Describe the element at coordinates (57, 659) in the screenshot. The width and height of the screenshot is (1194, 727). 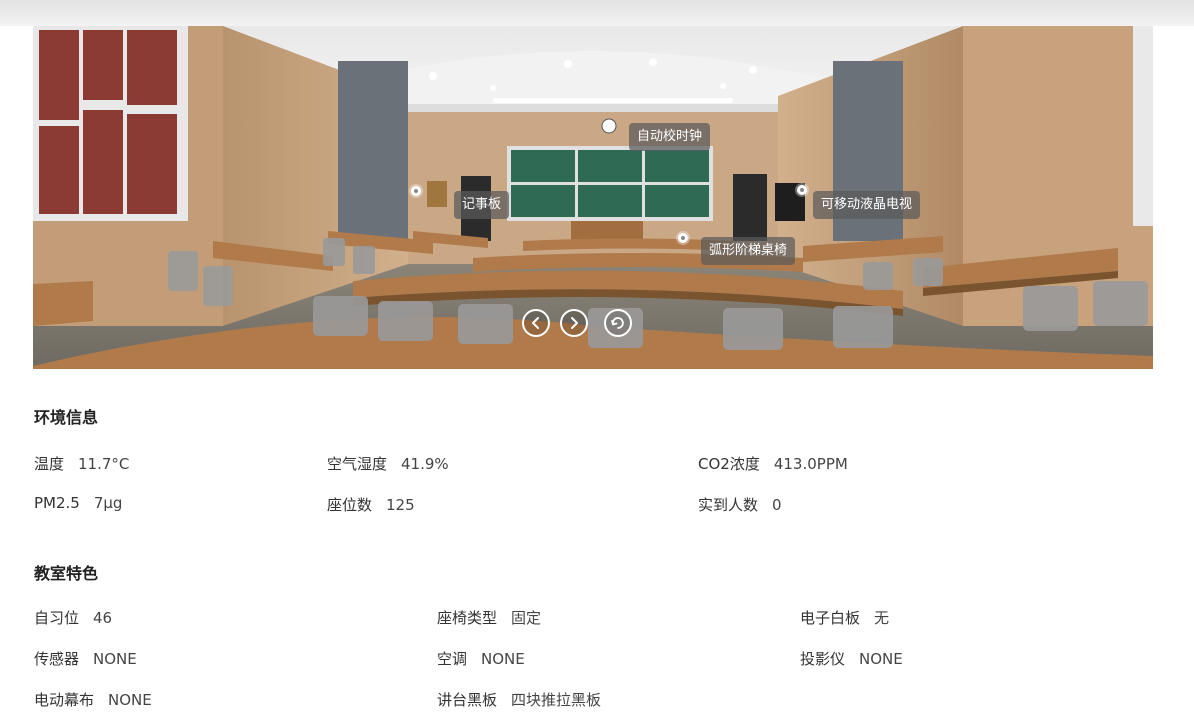
I see `info-label: 传感器` at that location.